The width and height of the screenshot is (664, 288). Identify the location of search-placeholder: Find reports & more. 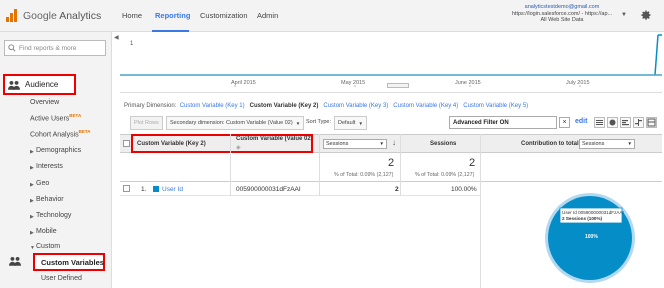
(48, 48).